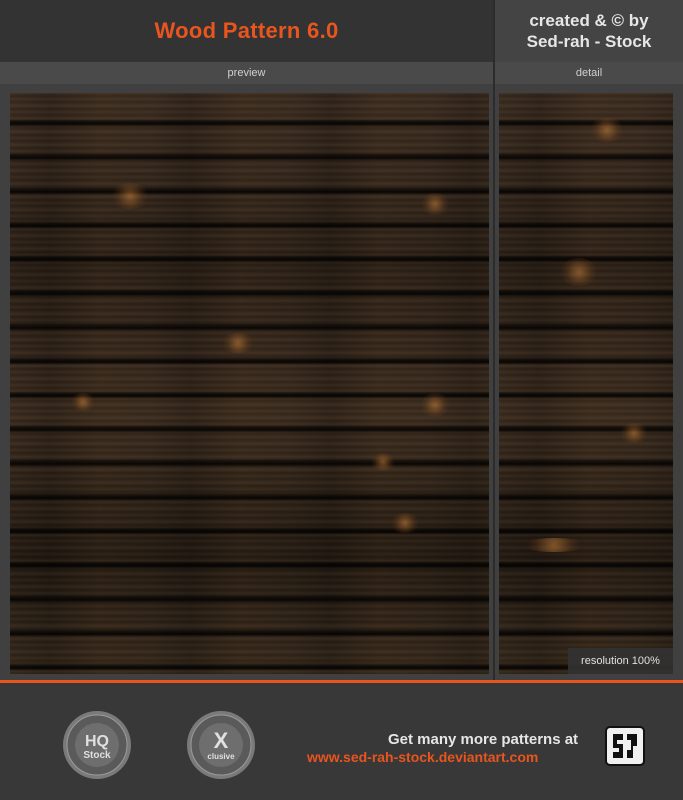  What do you see at coordinates (589, 31) in the screenshot?
I see `credit-box: created & © by Sed-rah - Stock` at bounding box center [589, 31].